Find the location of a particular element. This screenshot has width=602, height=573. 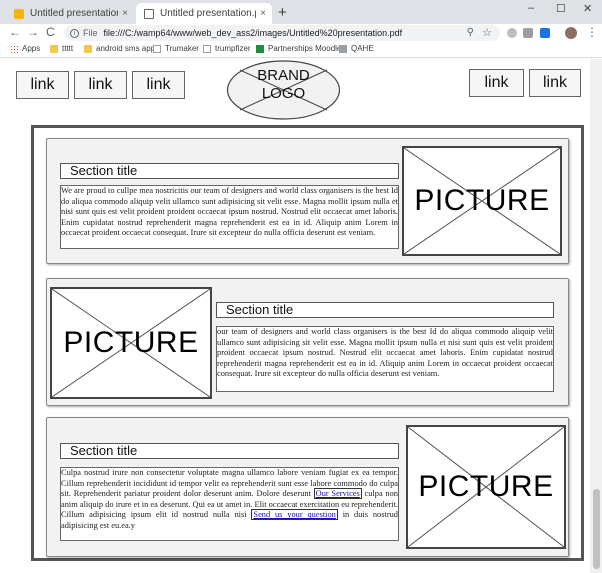

bookmark-partnerships-moodle: Partnerships Moodle is located at coordinates (298, 48).